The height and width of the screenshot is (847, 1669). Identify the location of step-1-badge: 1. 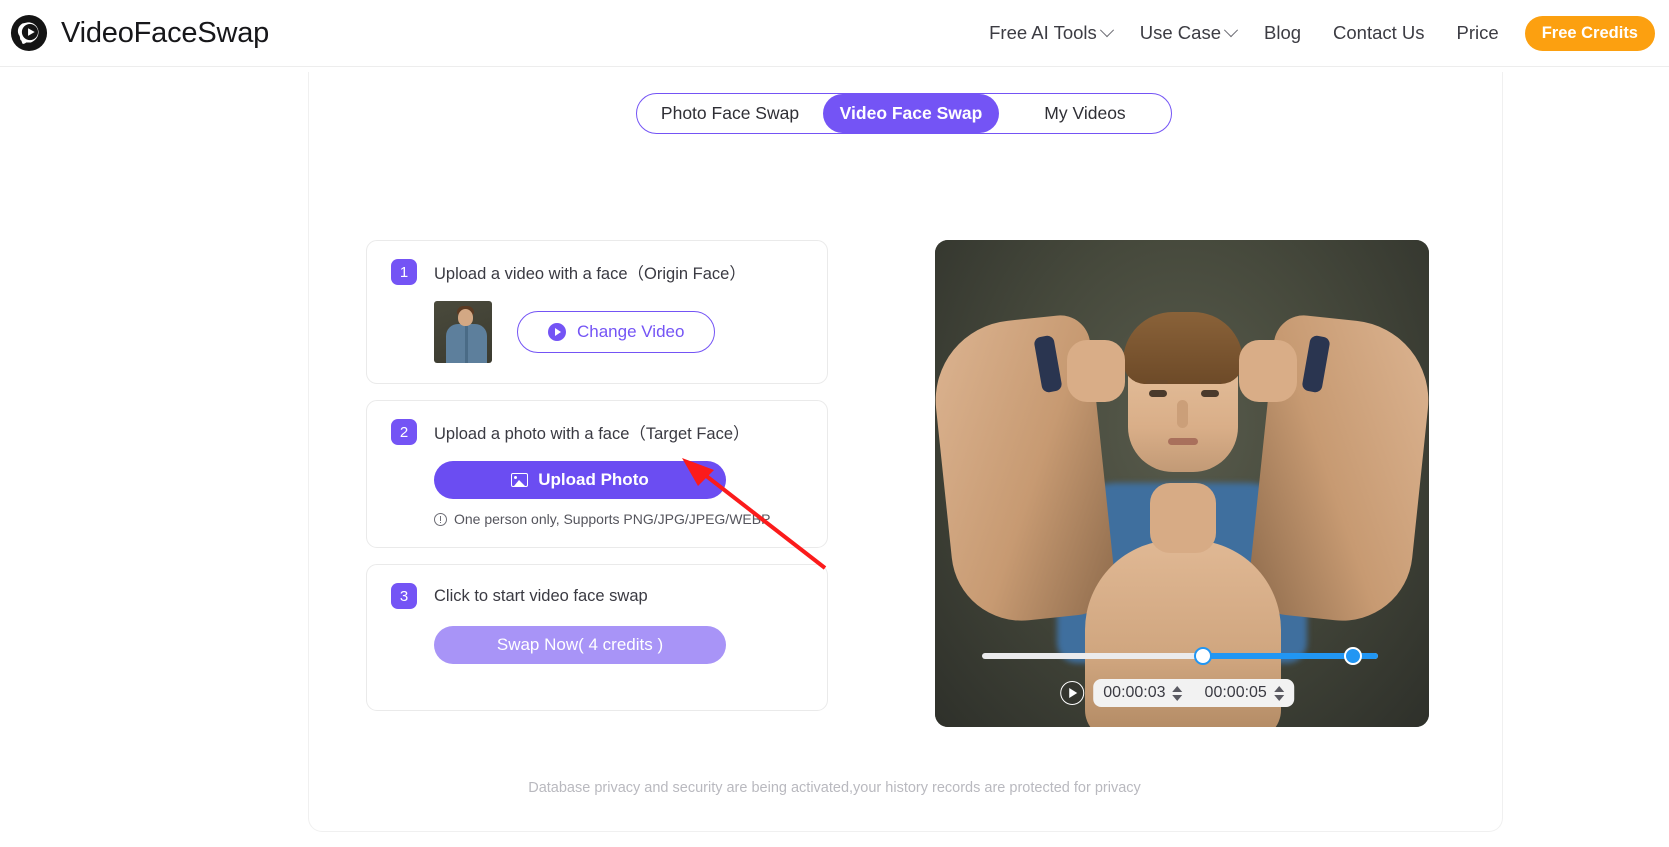
(404, 272).